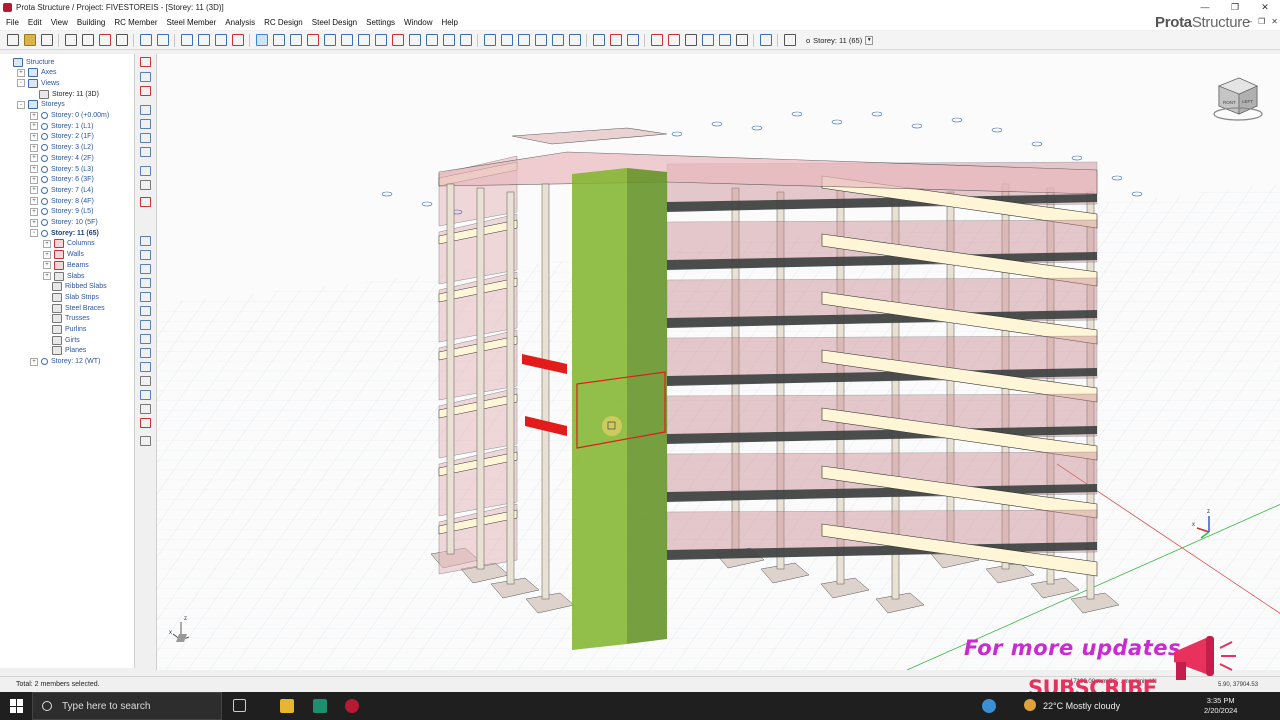  Describe the element at coordinates (71, 297) in the screenshot. I see `tree-item: Slab Strips` at that location.